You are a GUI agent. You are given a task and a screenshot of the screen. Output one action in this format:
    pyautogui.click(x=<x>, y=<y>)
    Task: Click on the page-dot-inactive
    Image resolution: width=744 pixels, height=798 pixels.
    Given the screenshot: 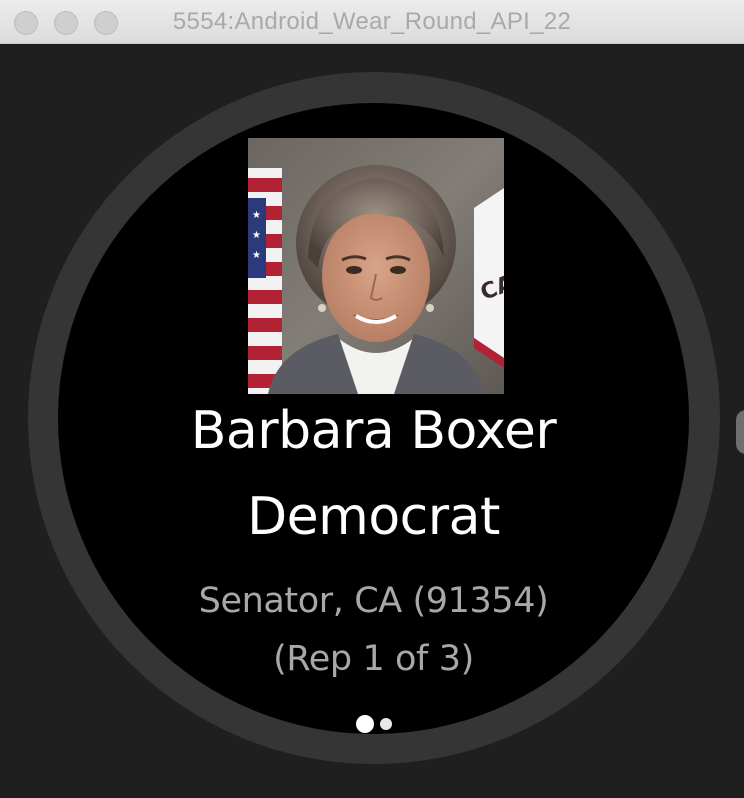 What is the action you would take?
    pyautogui.click(x=385, y=724)
    